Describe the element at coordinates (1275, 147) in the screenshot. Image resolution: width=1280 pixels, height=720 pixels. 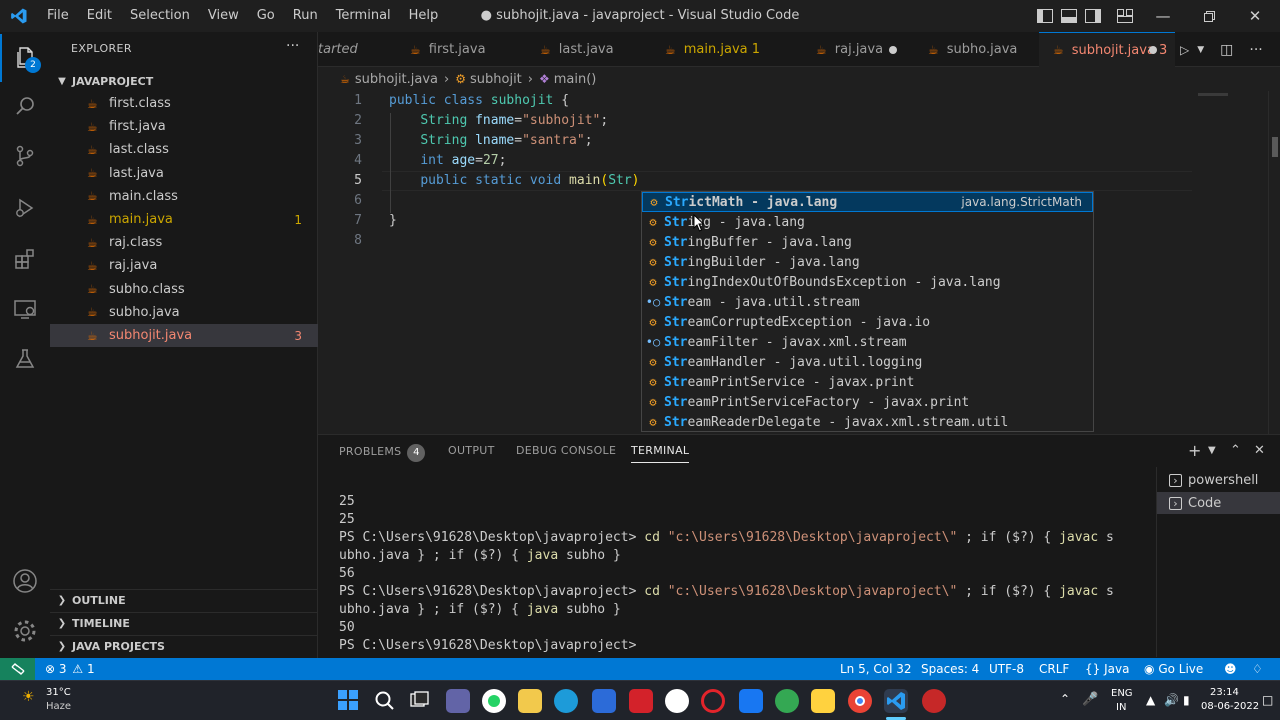
I see `scrollbar-thumb` at that location.